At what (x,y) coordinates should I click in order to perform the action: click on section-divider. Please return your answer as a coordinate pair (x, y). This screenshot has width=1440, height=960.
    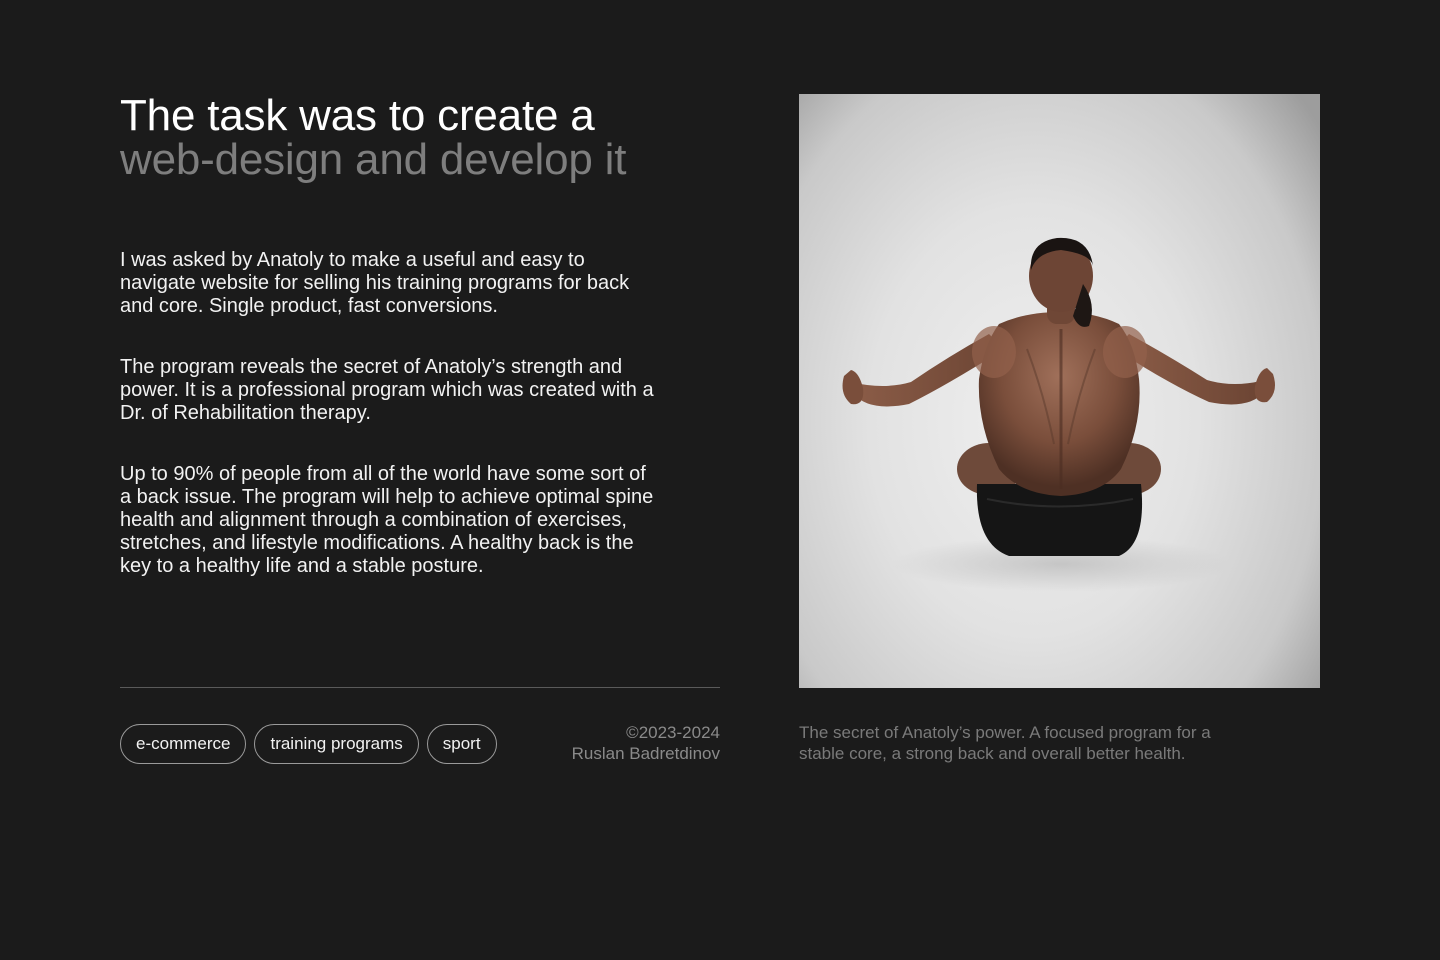
    Looking at the image, I should click on (420, 687).